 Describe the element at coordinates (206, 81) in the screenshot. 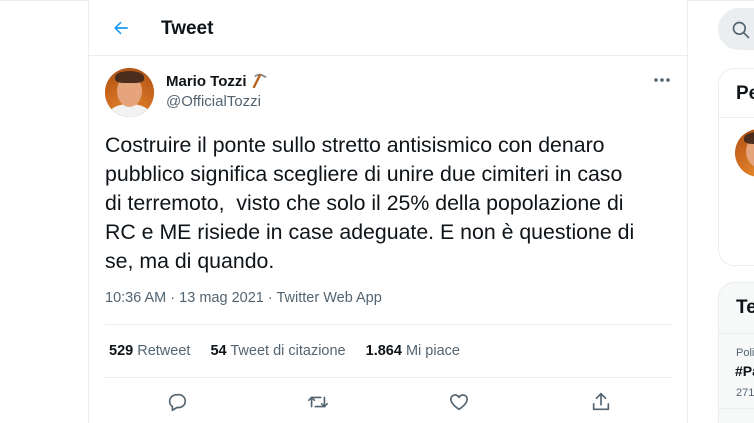

I see `author-name-text: Mario Tozzi` at that location.